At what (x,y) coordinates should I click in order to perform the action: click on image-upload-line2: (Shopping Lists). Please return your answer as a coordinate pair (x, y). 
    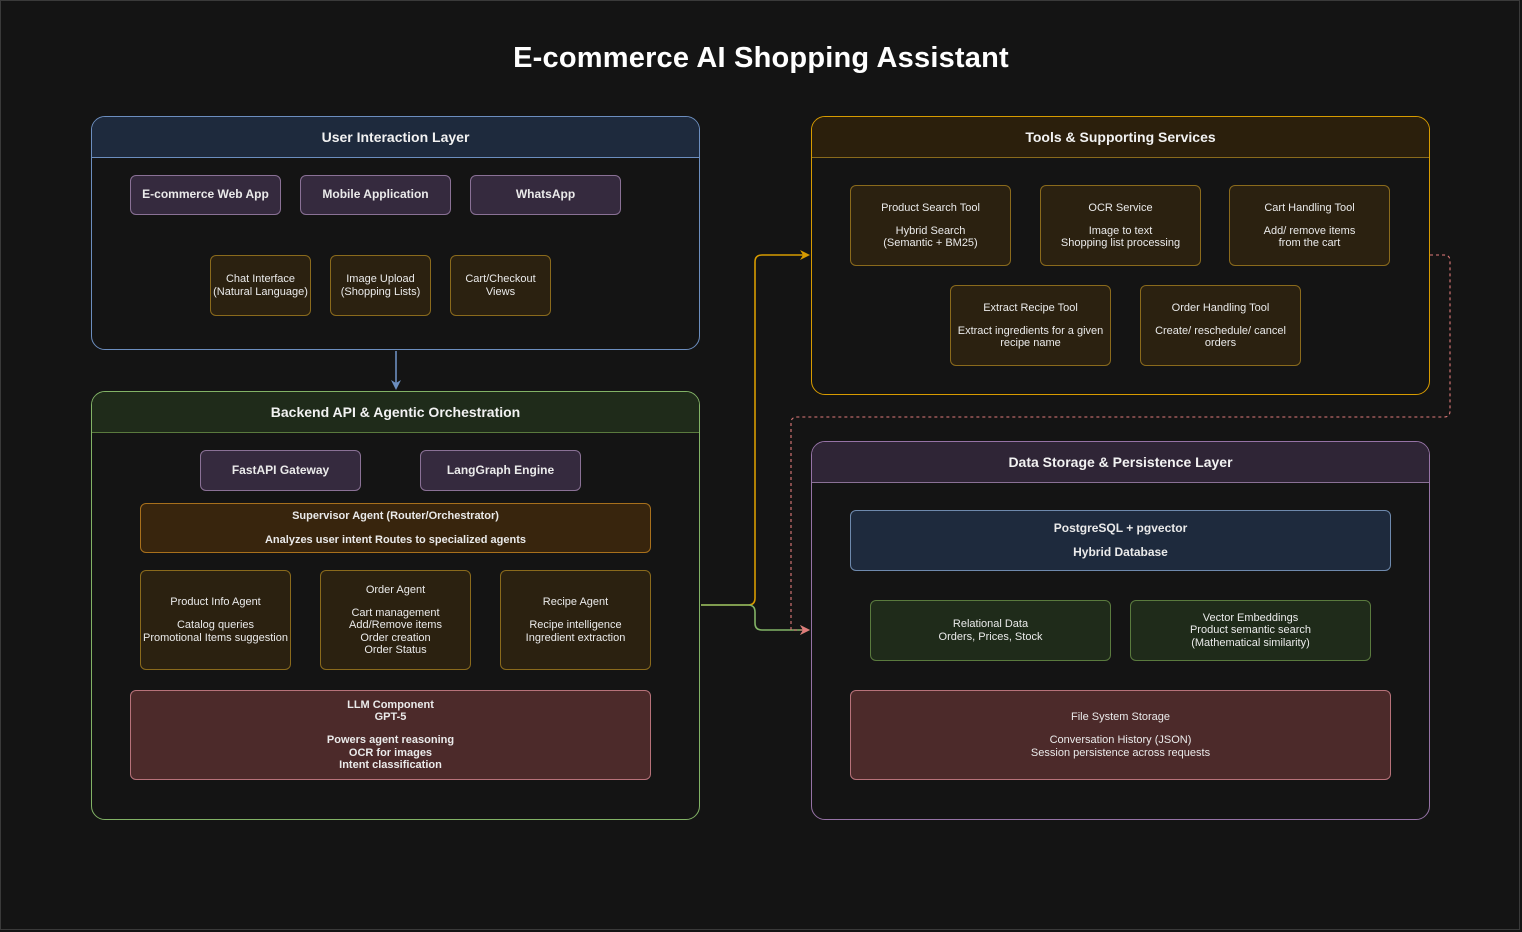
    Looking at the image, I should click on (380, 291).